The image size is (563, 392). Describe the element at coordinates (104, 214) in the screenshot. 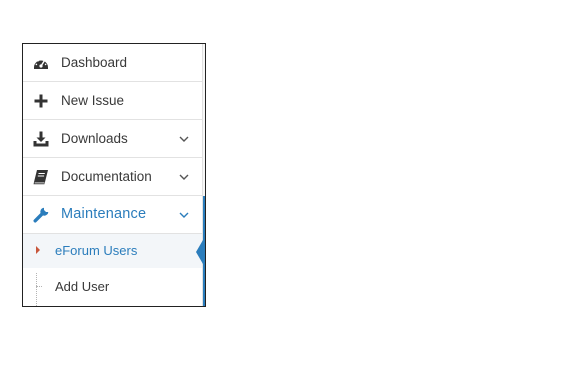

I see `menu-item-label: Maintenance` at that location.